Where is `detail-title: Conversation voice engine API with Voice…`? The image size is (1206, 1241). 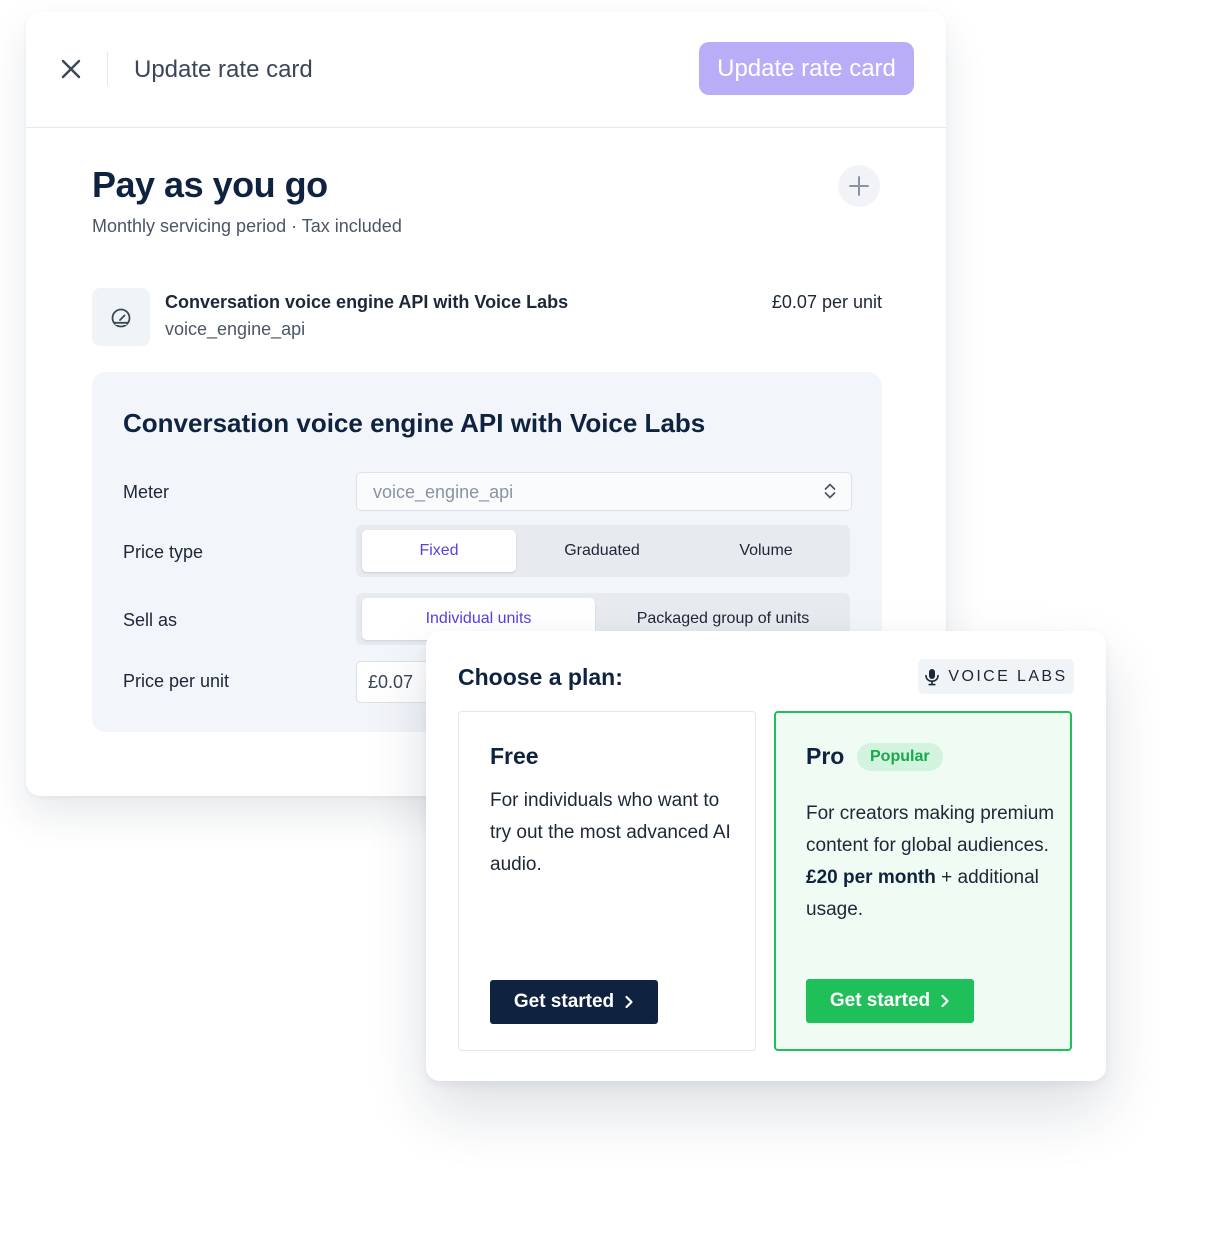 detail-title: Conversation voice engine API with Voice… is located at coordinates (414, 423).